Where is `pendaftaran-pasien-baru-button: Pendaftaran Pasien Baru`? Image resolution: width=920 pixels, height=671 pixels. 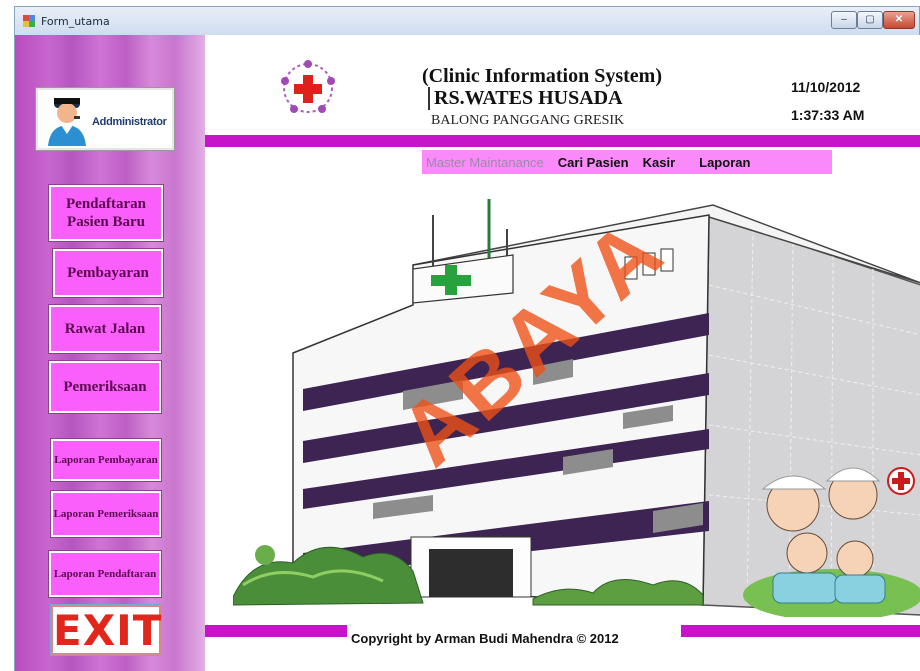 pendaftaran-pasien-baru-button: Pendaftaran Pasien Baru is located at coordinates (106, 213).